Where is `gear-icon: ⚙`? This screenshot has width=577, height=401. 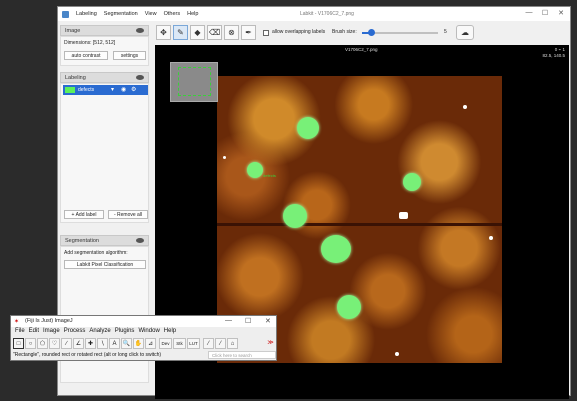 gear-icon: ⚙ is located at coordinates (133, 89).